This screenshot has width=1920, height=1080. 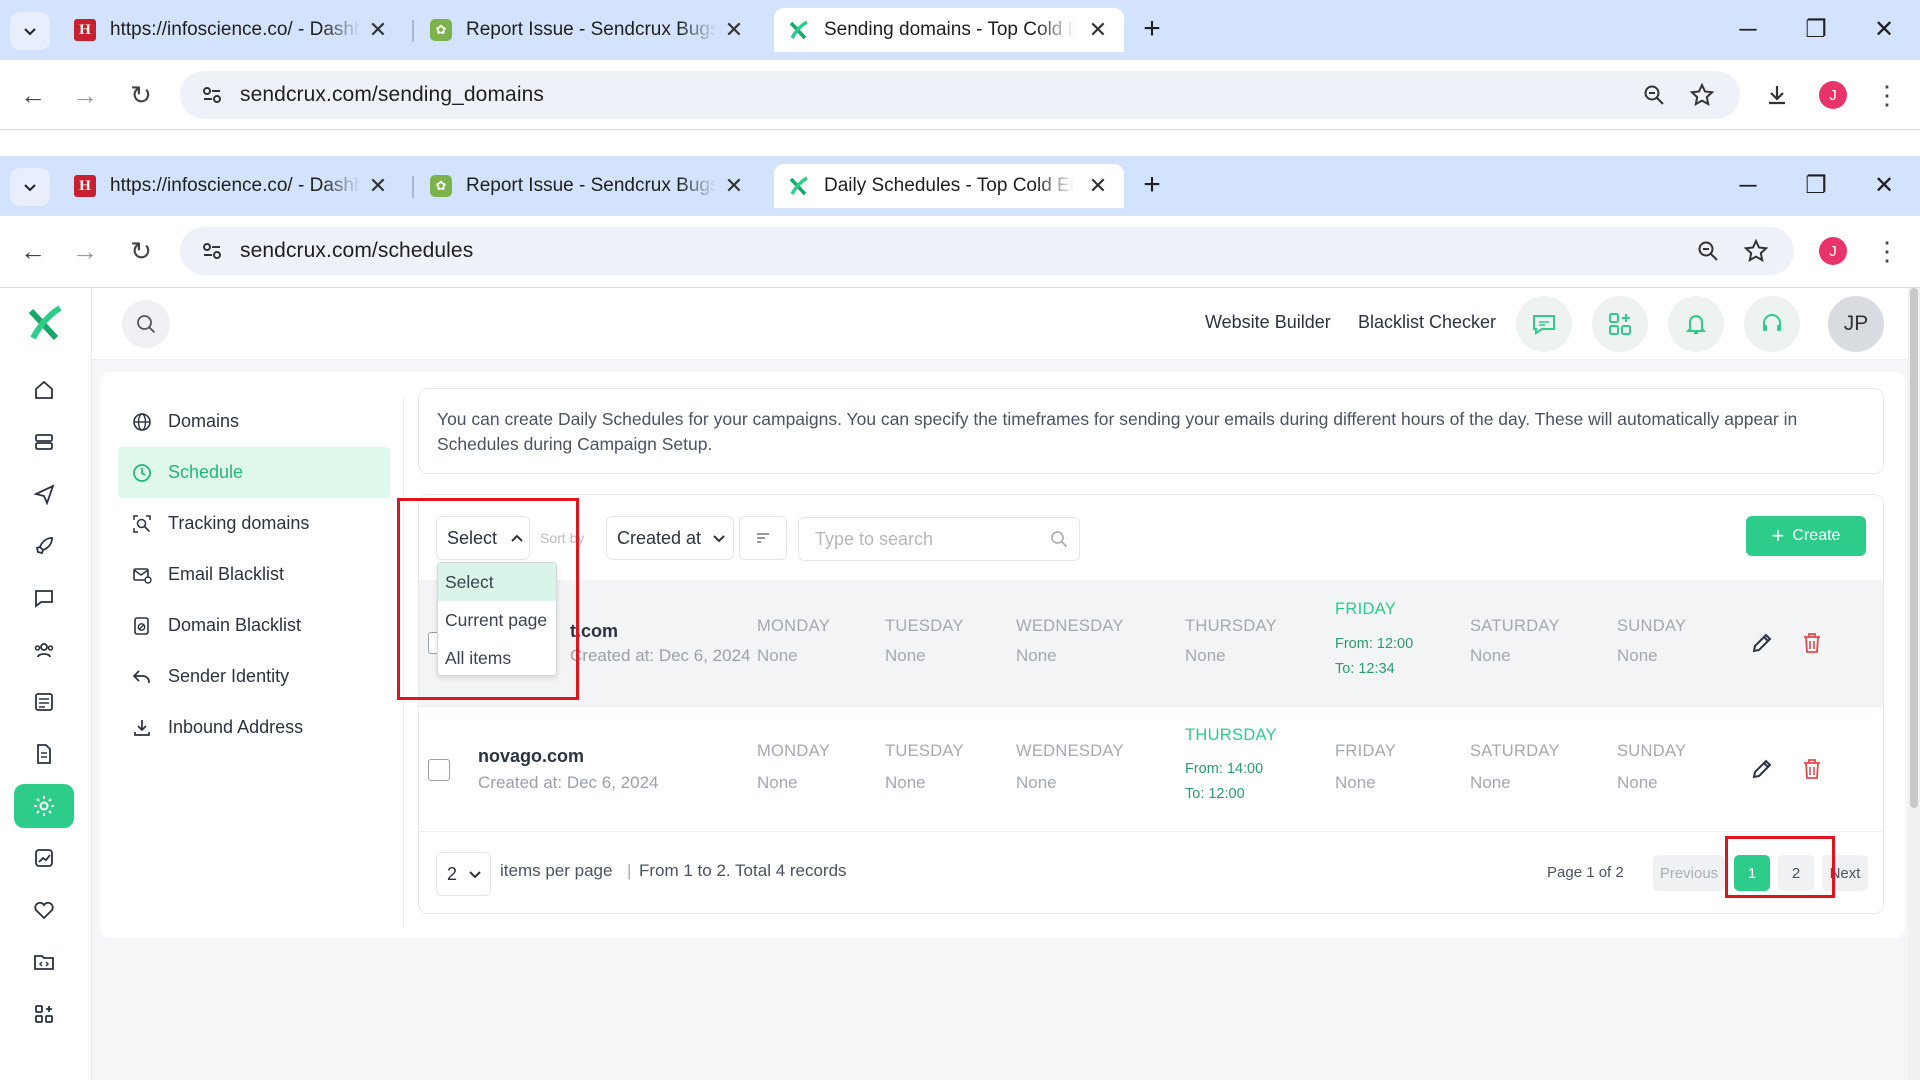 What do you see at coordinates (949, 30) in the screenshot?
I see `back-tab-3-active: Sending domains - Top Cold Email ✕` at bounding box center [949, 30].